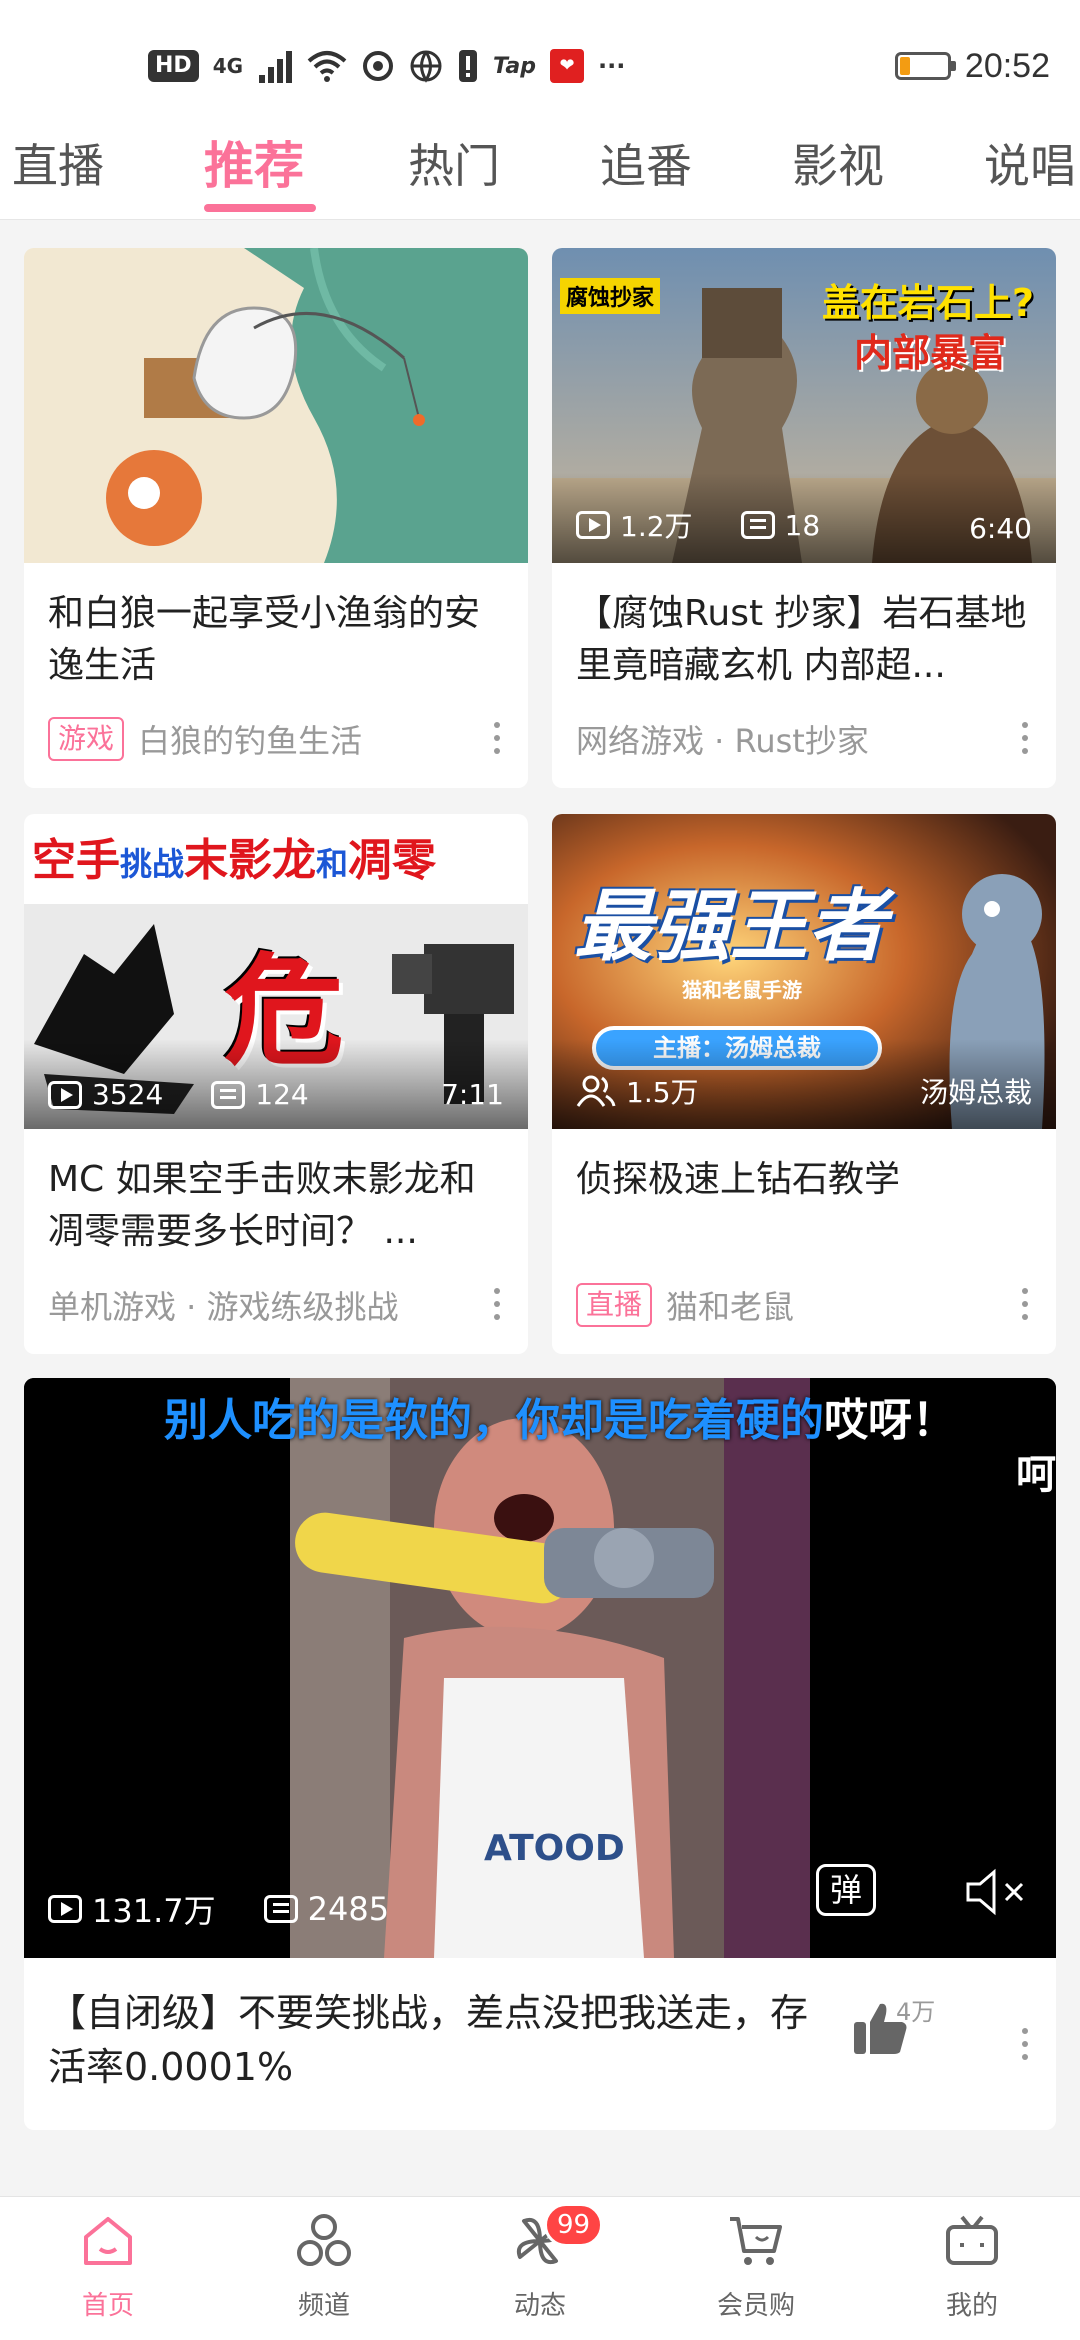 This screenshot has height=2340, width=1080. What do you see at coordinates (804, 405) in the screenshot?
I see `video-thumbnail: 腐蚀抄家 盖在岩石上? 内部暴富 1.2万 18 6:40` at bounding box center [804, 405].